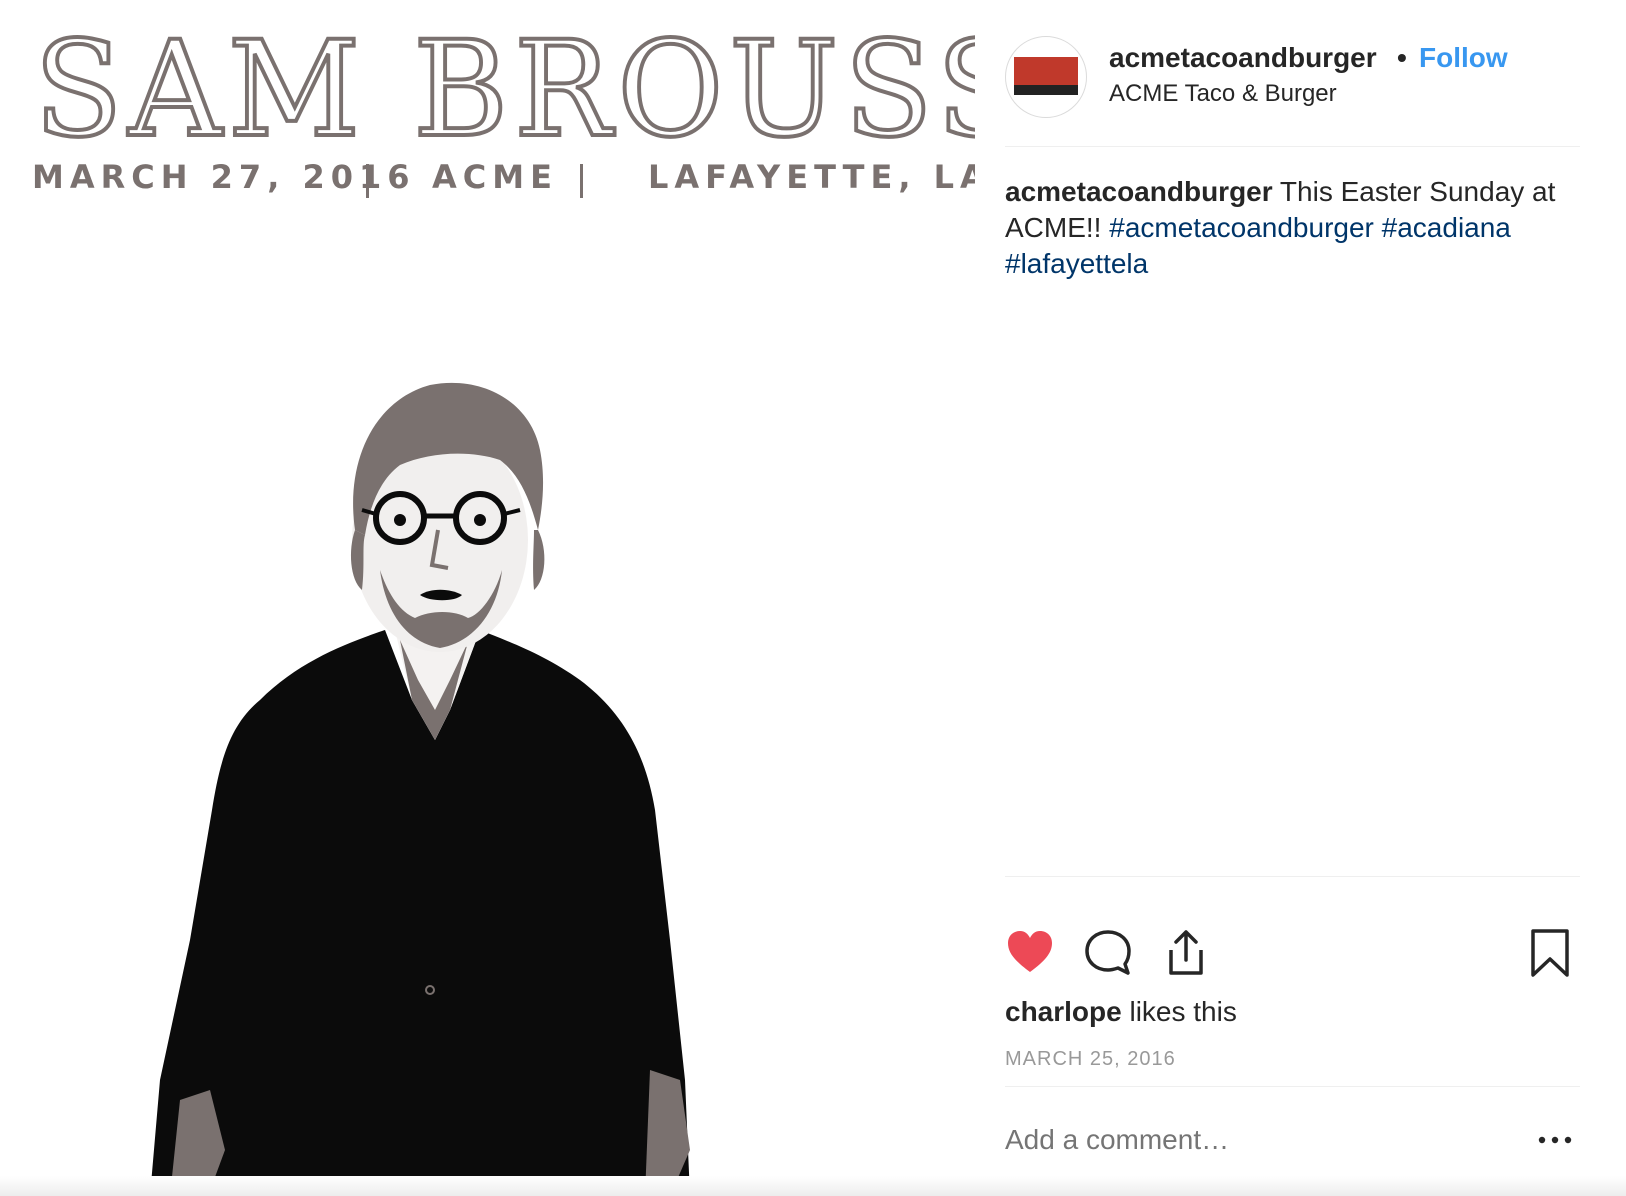 This screenshot has width=1626, height=1196. I want to click on avatar, so click(1046, 77).